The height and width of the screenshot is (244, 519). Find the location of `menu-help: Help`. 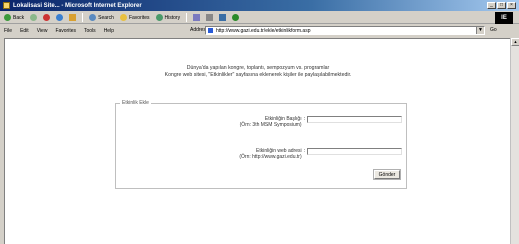

menu-help: Help is located at coordinates (109, 31).